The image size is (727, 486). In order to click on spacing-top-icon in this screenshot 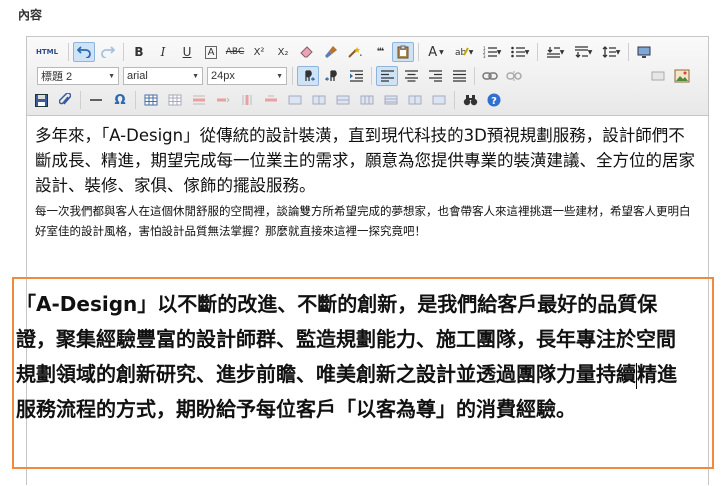, I will do `click(553, 52)`.